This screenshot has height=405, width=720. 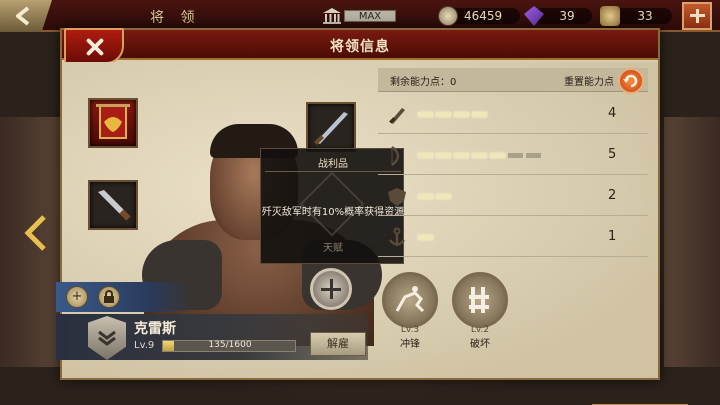 I want to click on reset-points-label: 重置能力点, so click(x=589, y=82).